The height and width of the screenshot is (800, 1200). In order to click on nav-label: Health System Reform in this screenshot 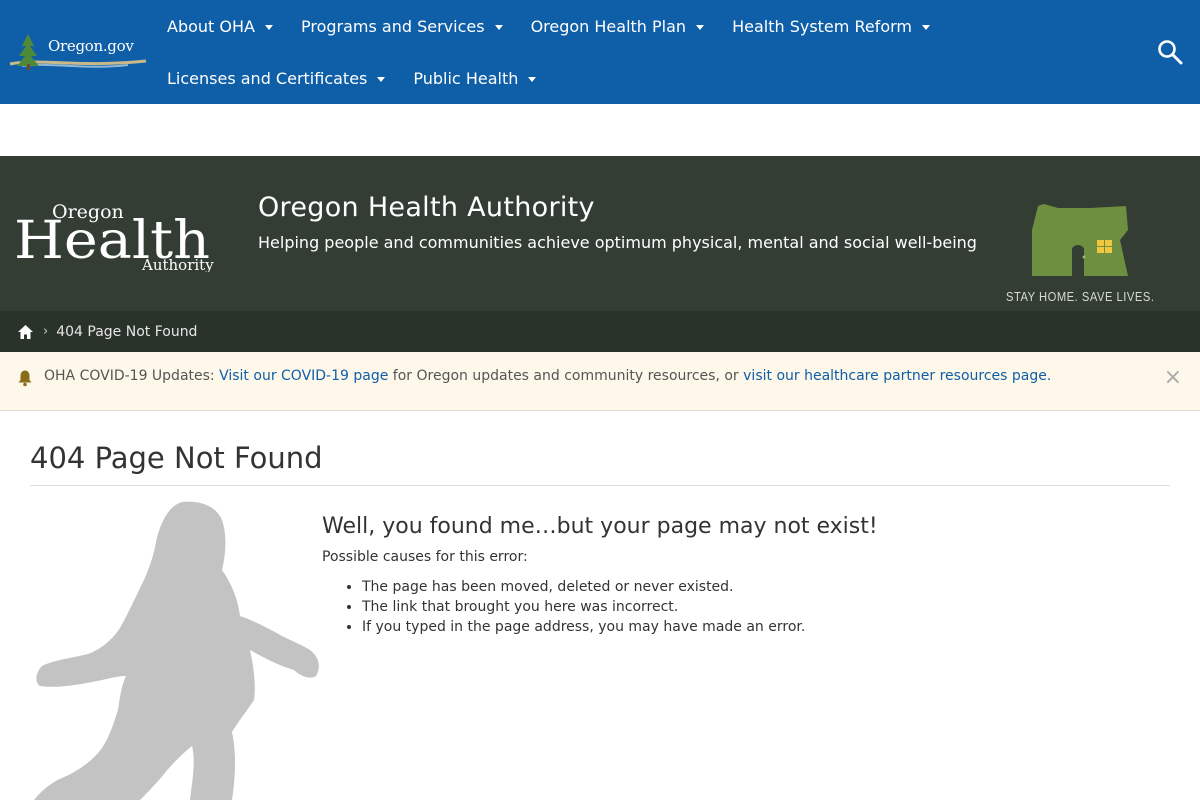, I will do `click(822, 26)`.